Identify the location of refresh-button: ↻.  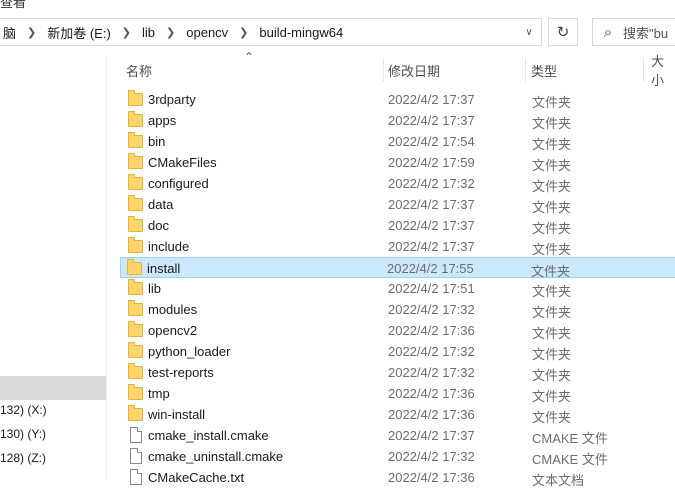
(563, 32).